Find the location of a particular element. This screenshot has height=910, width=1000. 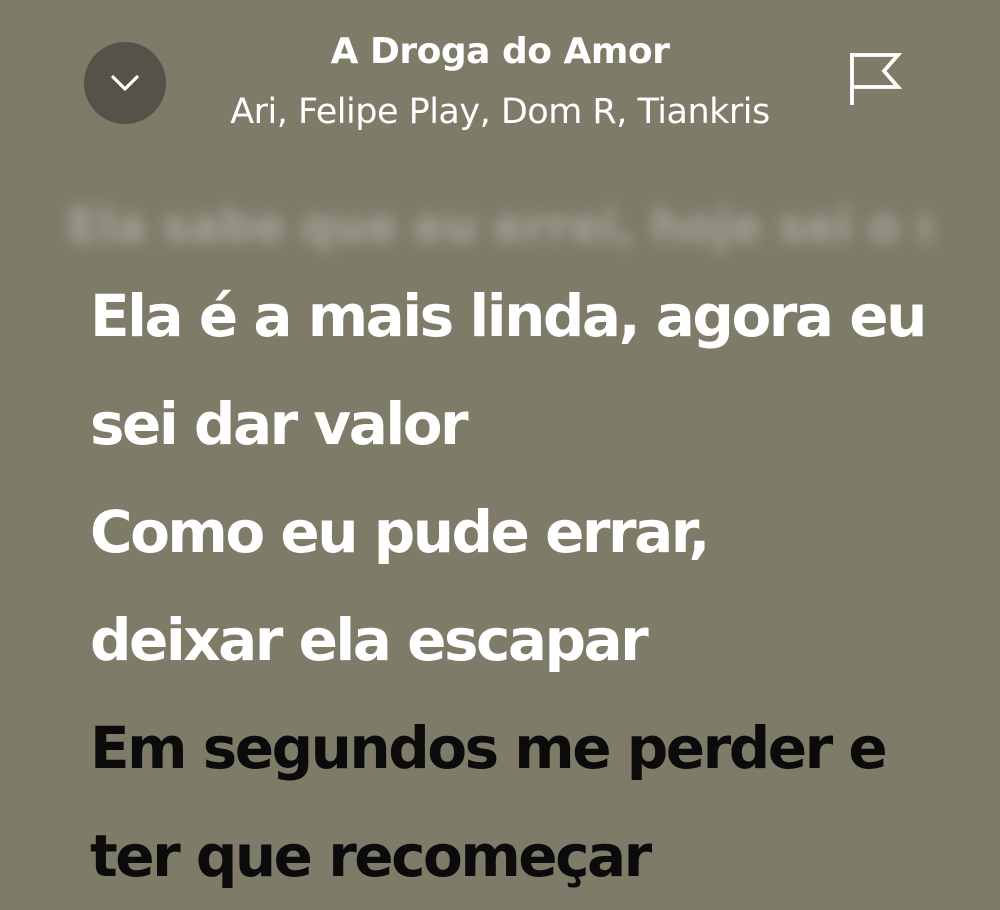

lyric-line: deixar ela escapar is located at coordinates (369, 640).